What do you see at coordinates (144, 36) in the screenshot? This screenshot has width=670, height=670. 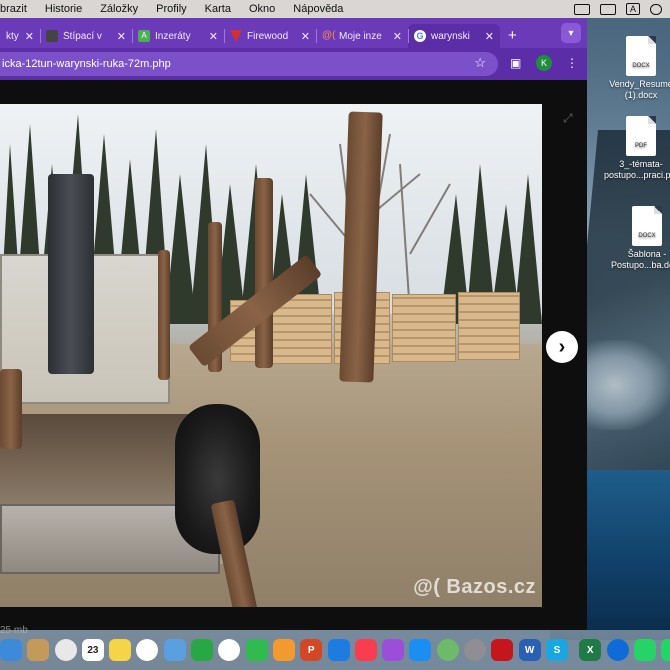 I see `favicon-icon: A` at bounding box center [144, 36].